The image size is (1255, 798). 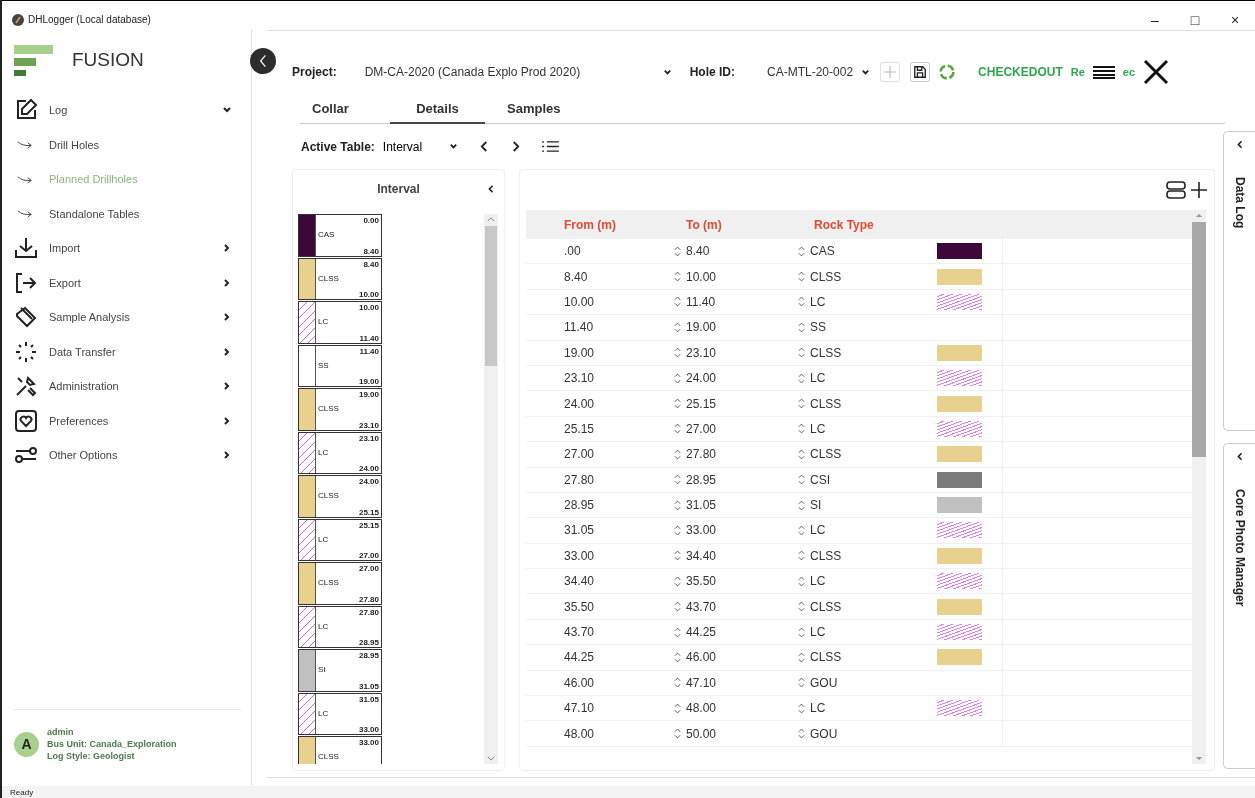 I want to click on refresh-icon, so click(x=947, y=72).